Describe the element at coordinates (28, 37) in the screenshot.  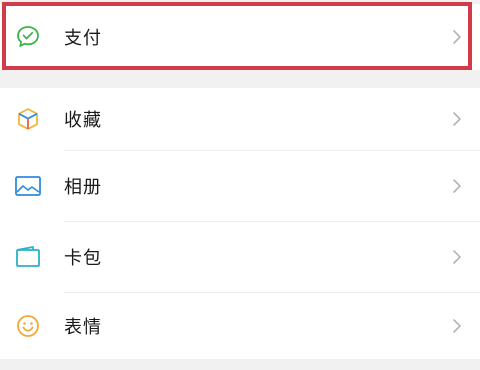
I see `wechat-pay-icon` at that location.